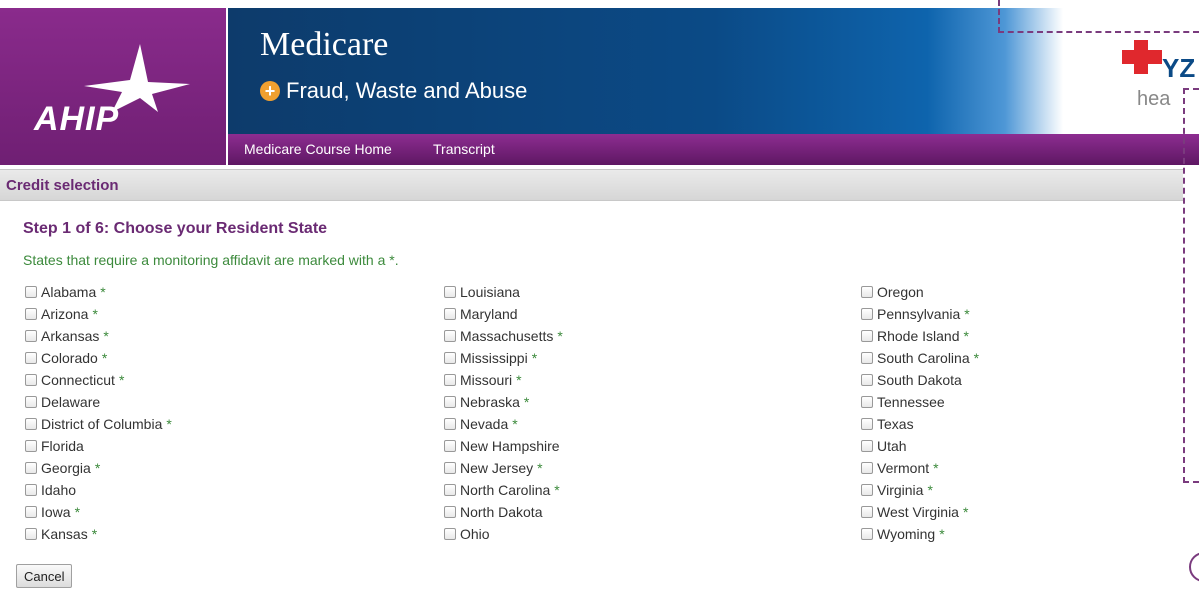 This screenshot has height=597, width=1199. I want to click on state-label: Wyoming, so click(906, 534).